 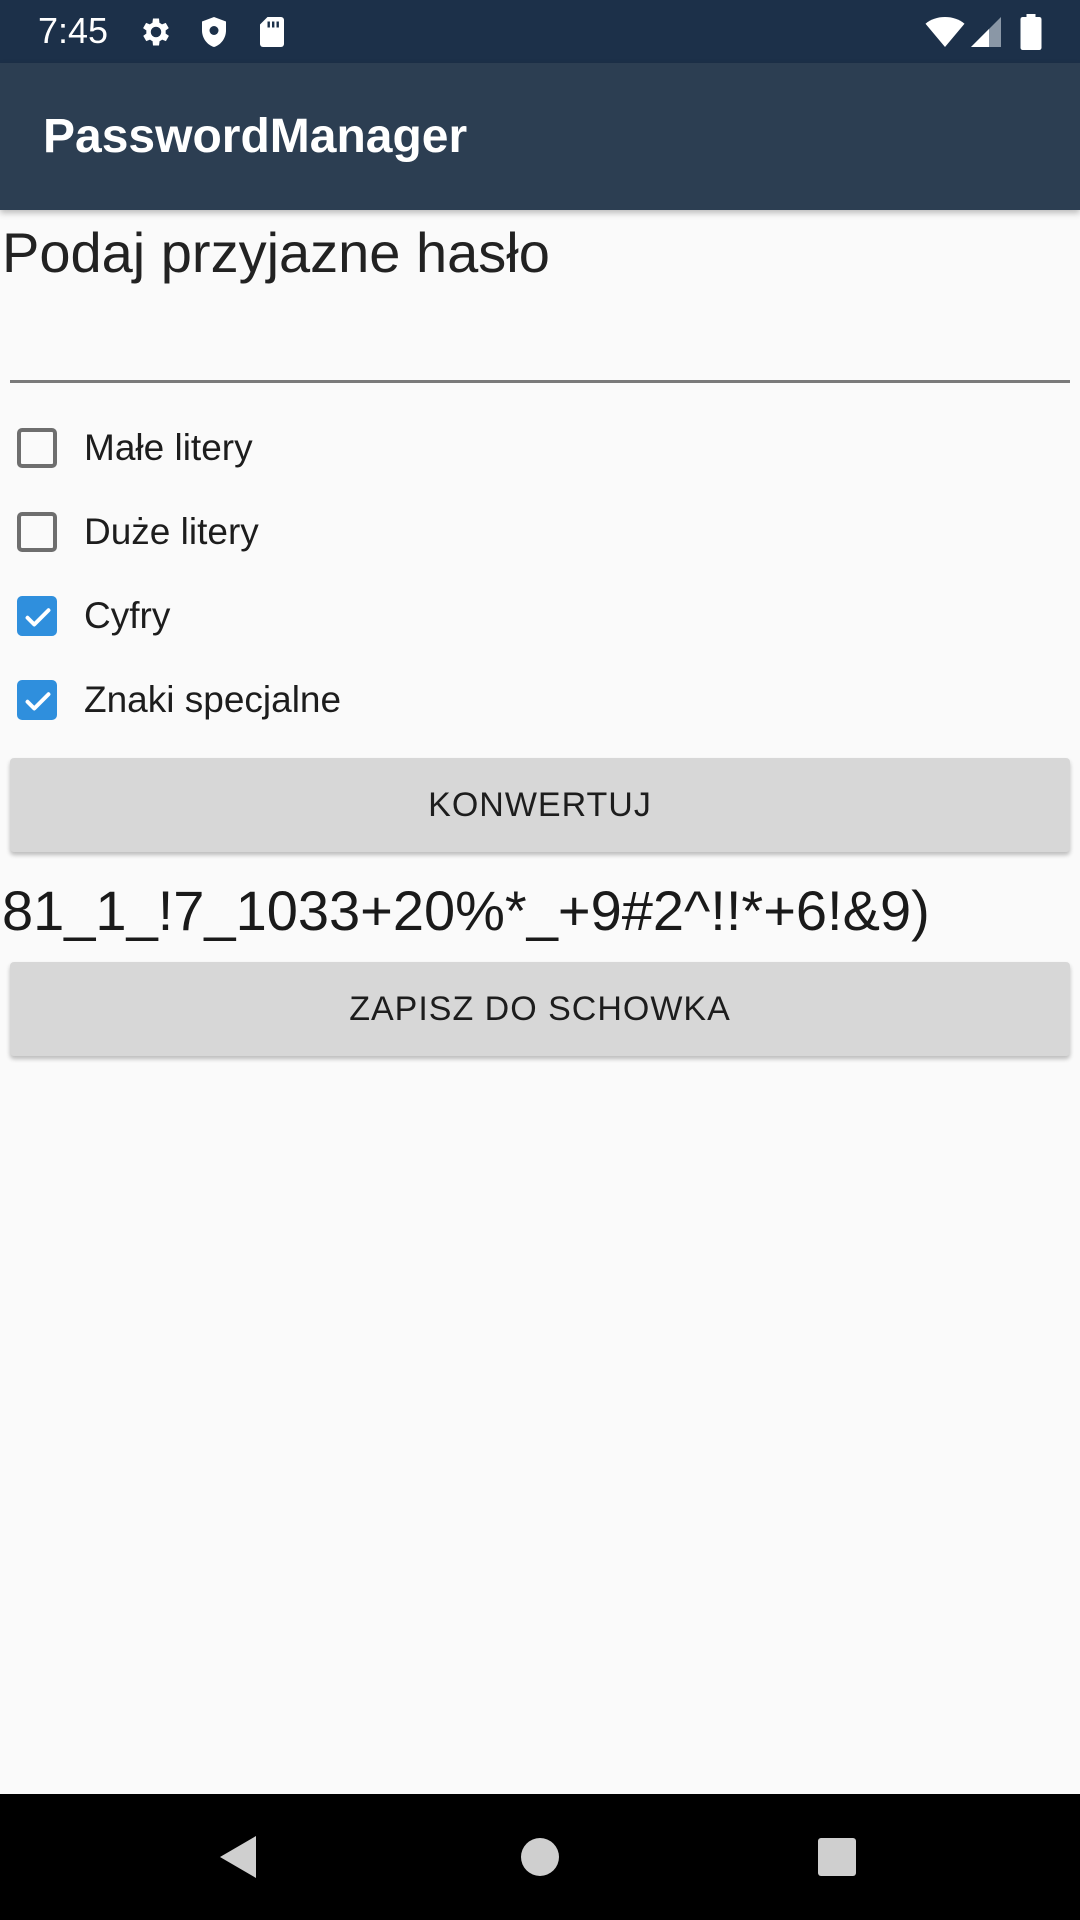 I want to click on app-bar: PasswordManager, so click(x=540, y=136).